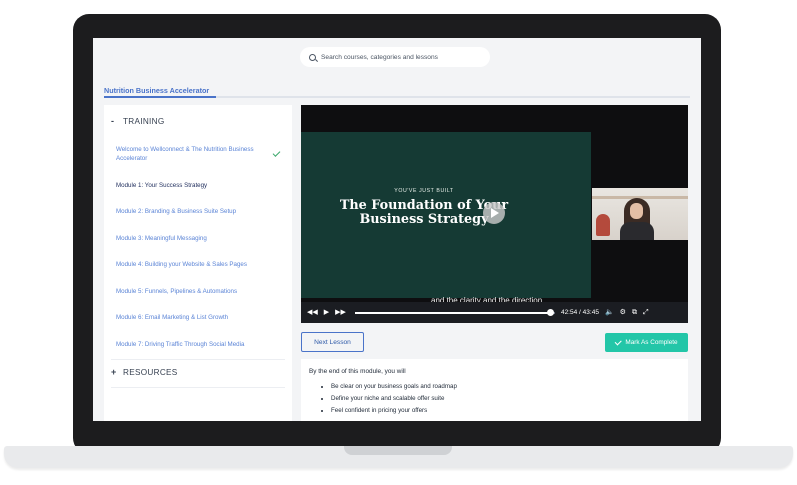  I want to click on settings-gear-icon: ⚙, so click(623, 312).